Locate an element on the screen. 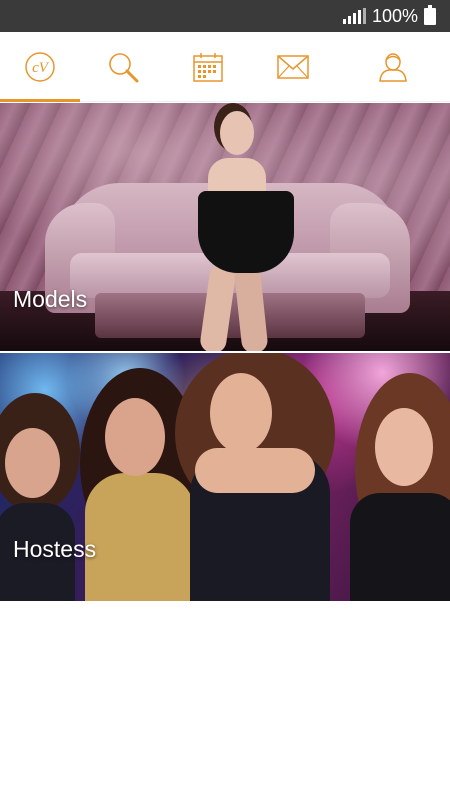 Image resolution: width=450 pixels, height=800 pixels. category-label-hostess: Hostess is located at coordinates (55, 549).